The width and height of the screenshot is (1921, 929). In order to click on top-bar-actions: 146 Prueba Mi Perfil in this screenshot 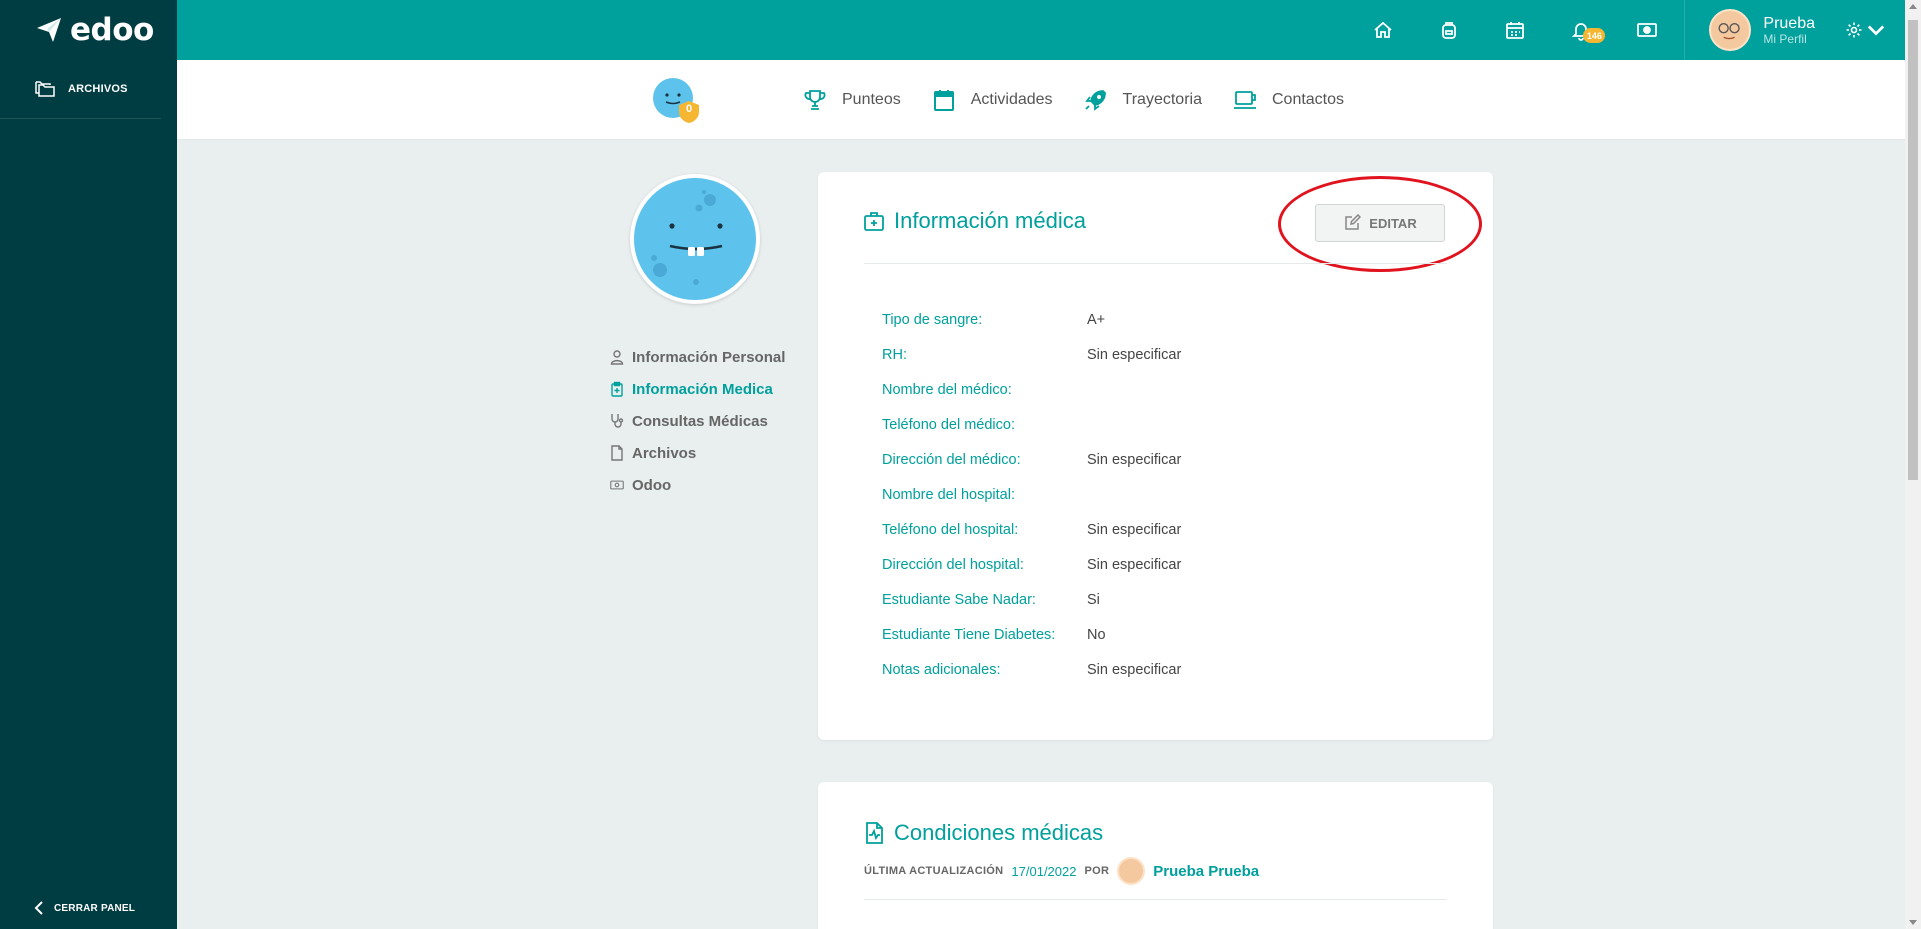, I will do `click(1627, 30)`.